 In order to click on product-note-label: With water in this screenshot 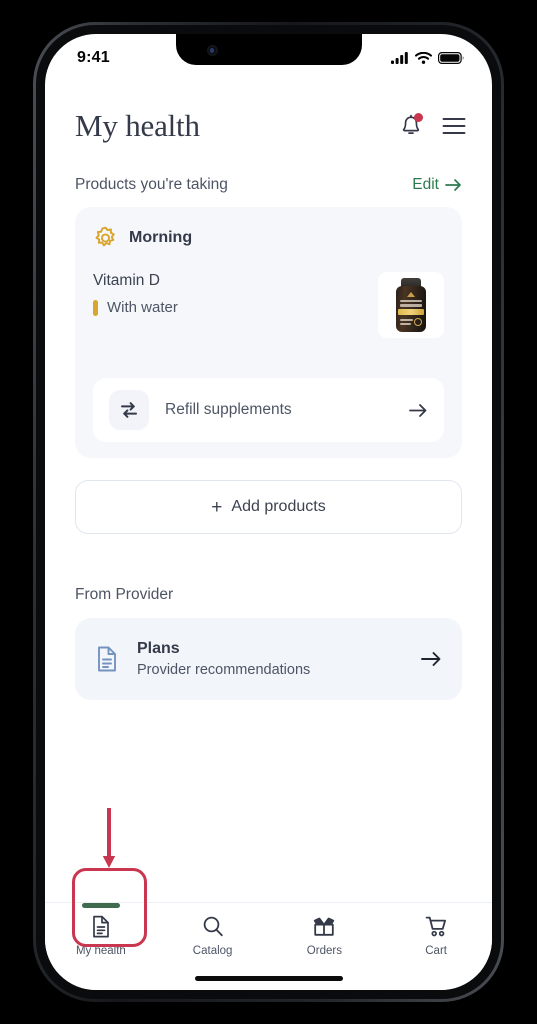, I will do `click(142, 307)`.